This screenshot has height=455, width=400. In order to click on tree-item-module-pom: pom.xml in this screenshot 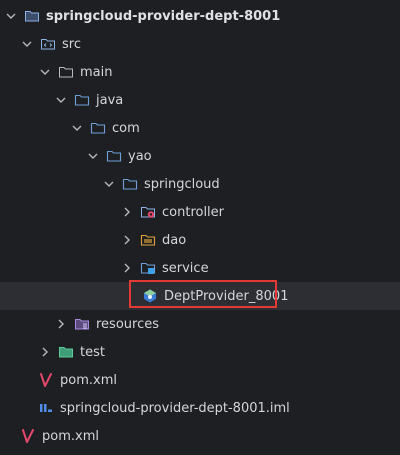, I will do `click(200, 380)`.